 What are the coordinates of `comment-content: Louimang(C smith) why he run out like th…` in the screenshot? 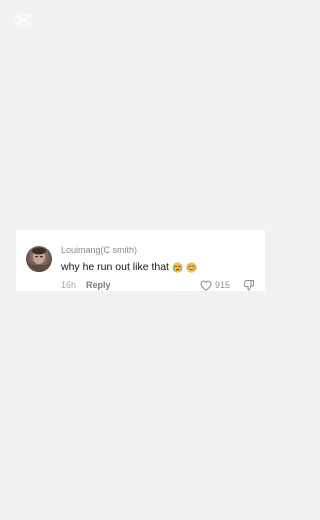 It's located at (158, 265).